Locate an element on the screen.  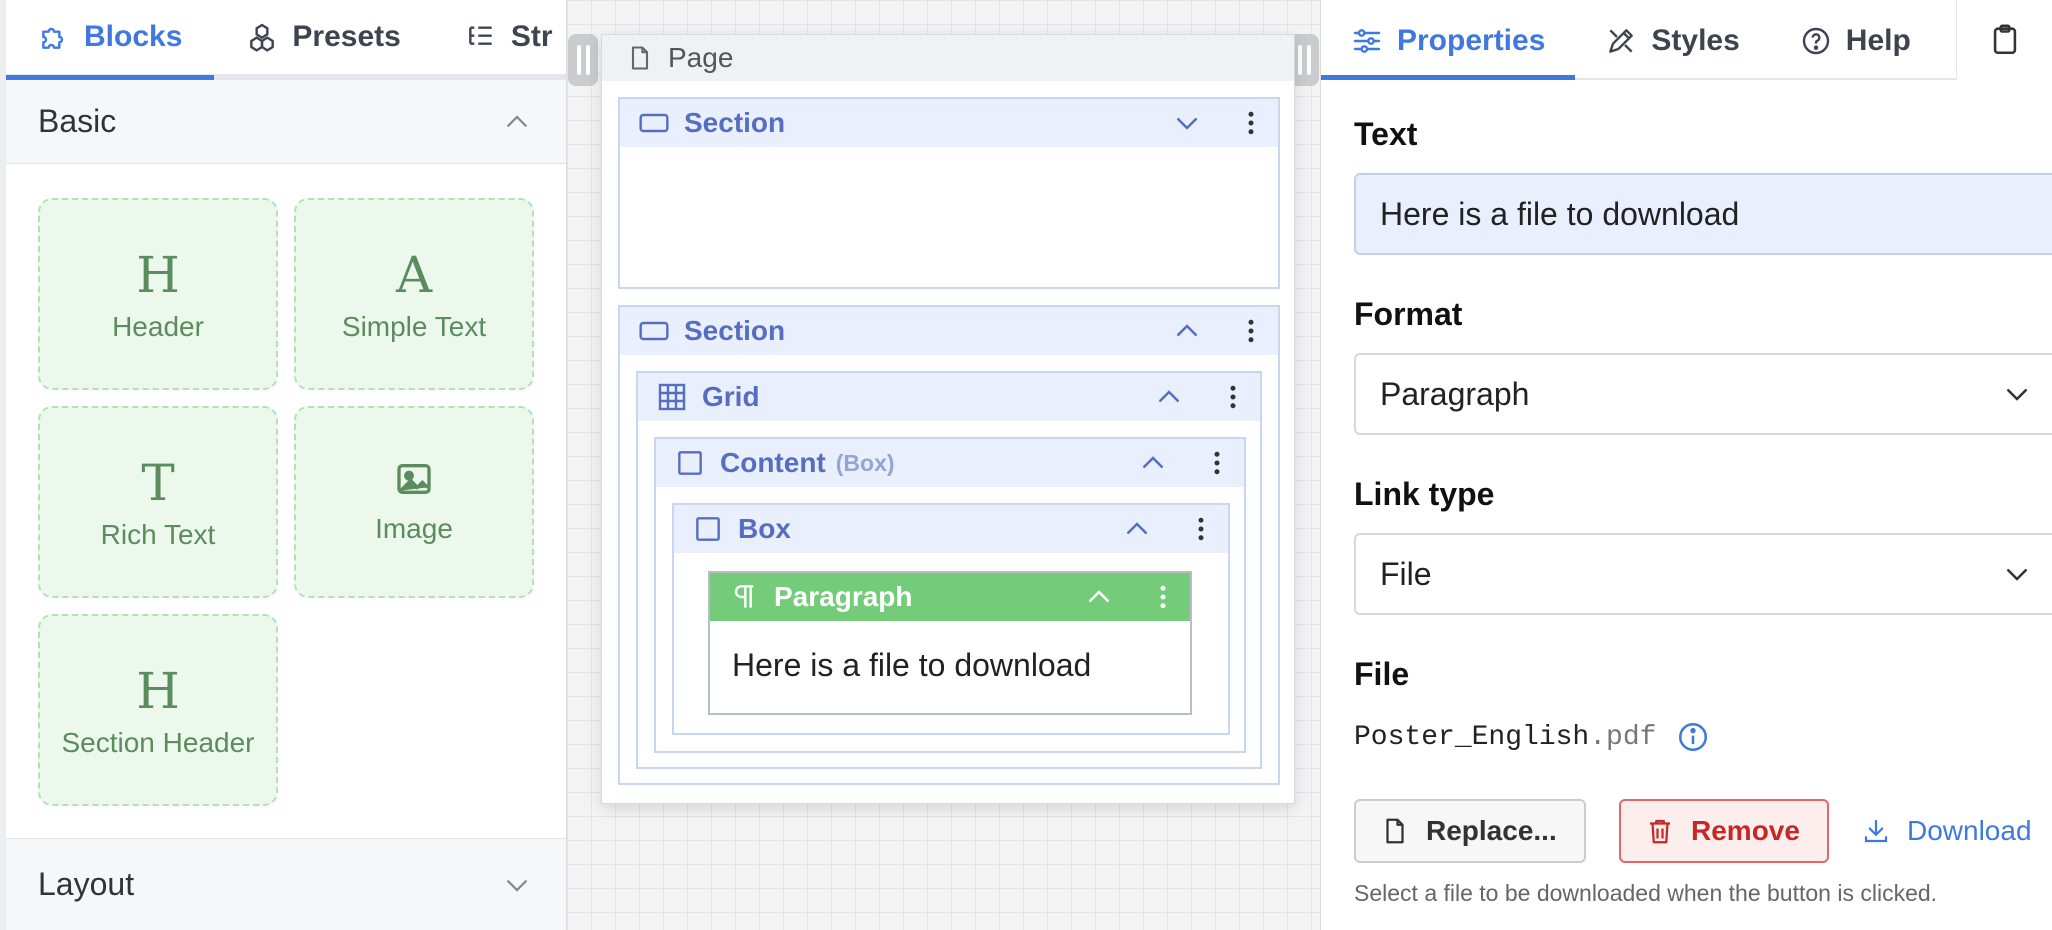
image-icon is located at coordinates (414, 479).